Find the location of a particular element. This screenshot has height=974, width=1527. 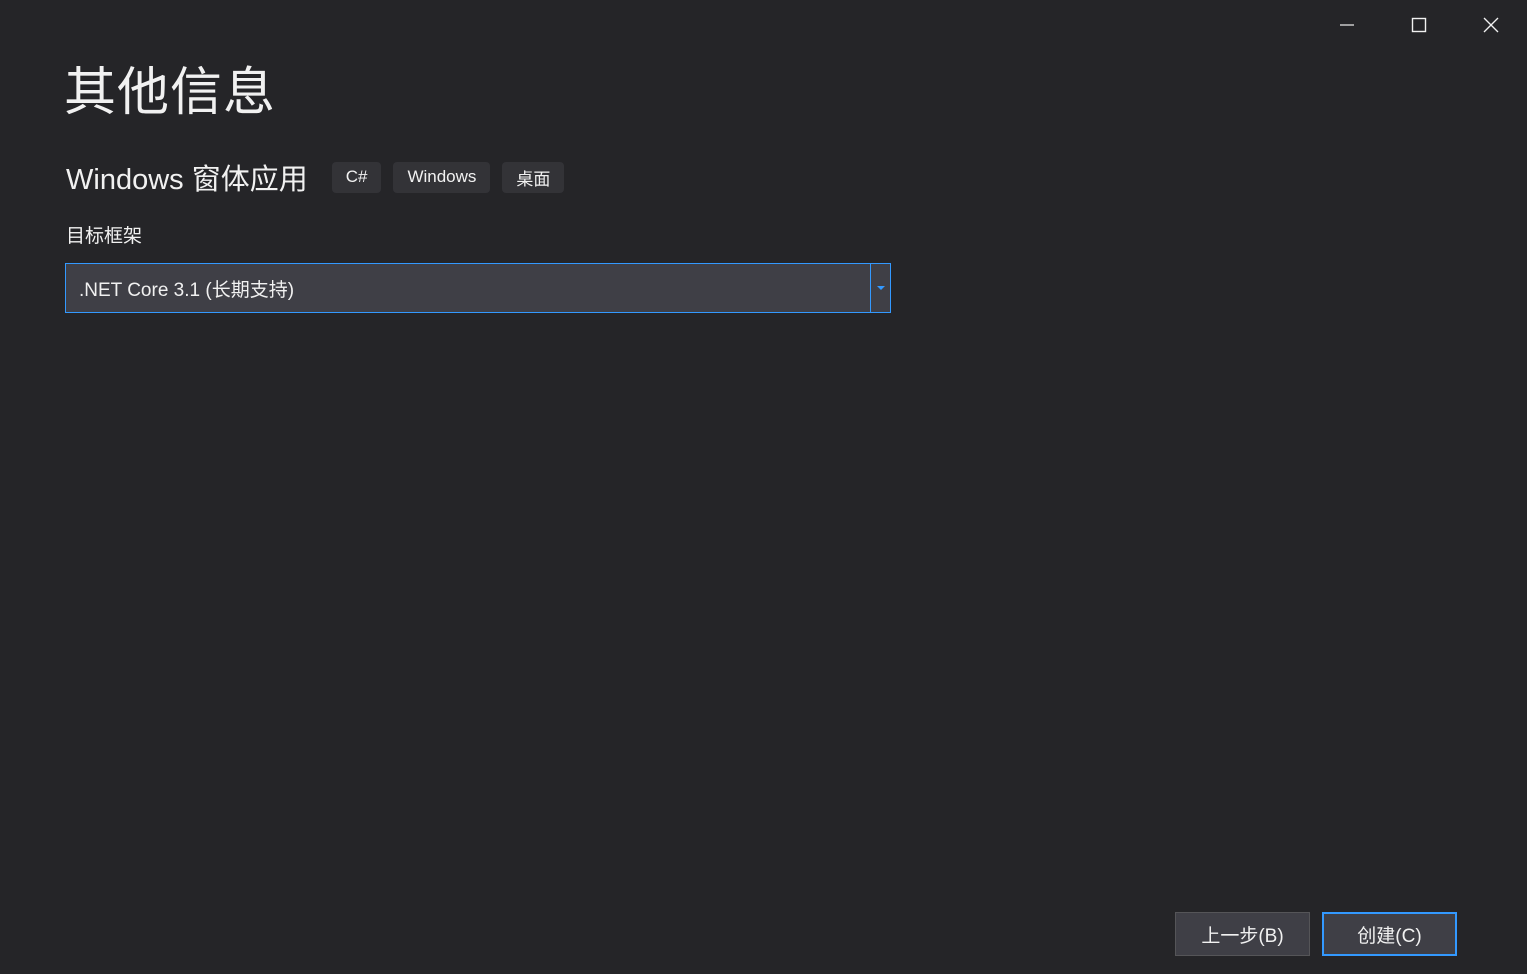

framework-selected-value: .NET Core 3.1 (长期支持) is located at coordinates (187, 290).